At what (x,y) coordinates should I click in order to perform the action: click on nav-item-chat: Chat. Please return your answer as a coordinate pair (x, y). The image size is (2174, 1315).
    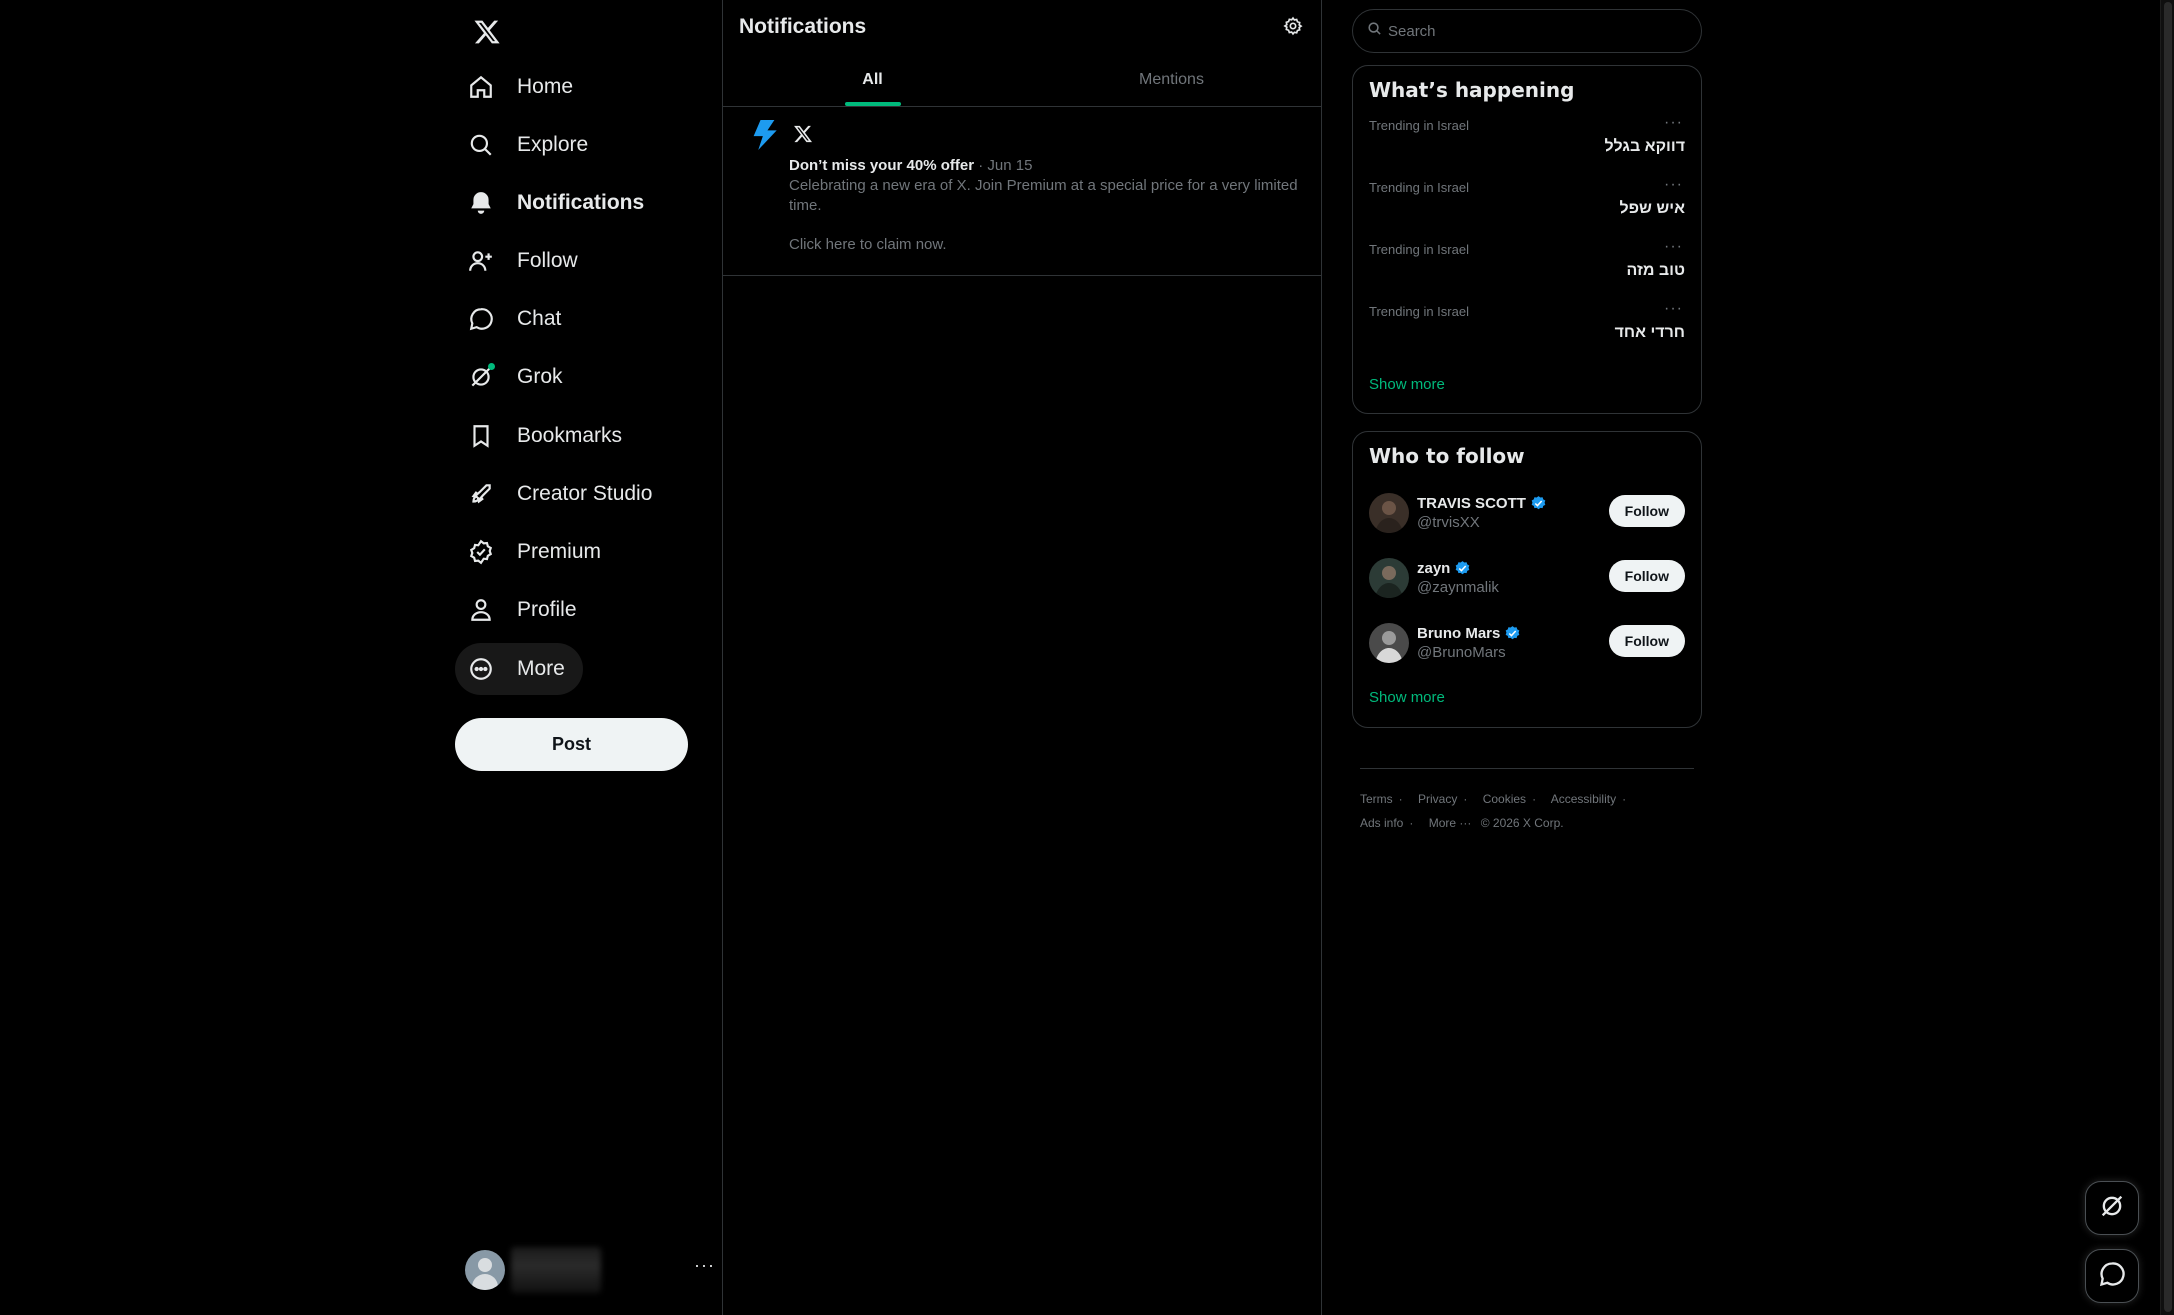
    Looking at the image, I should click on (517, 319).